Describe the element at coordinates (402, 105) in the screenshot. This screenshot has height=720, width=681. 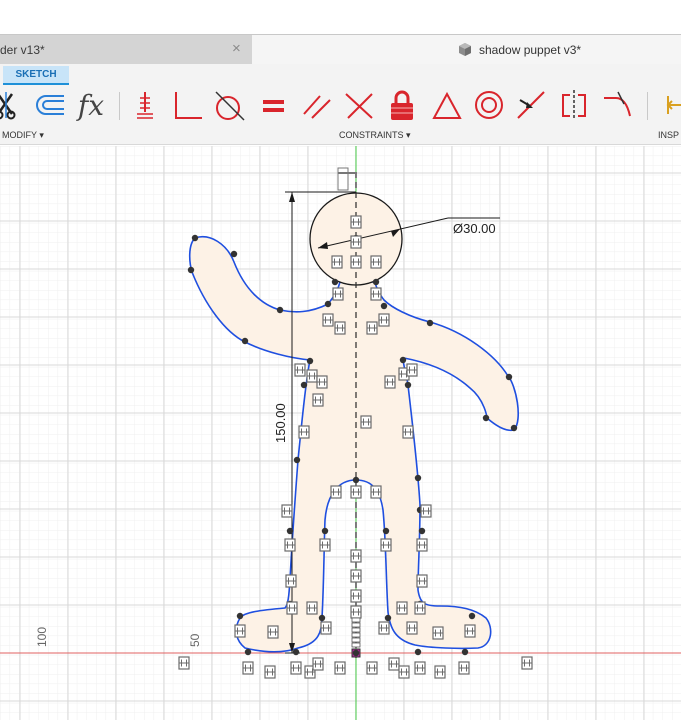
I see `fix-tool-button` at that location.